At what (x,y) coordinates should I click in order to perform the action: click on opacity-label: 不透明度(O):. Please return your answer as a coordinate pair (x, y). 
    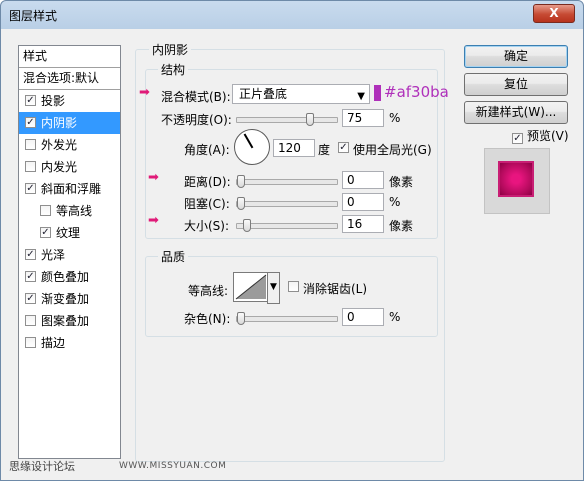
    Looking at the image, I should click on (196, 120).